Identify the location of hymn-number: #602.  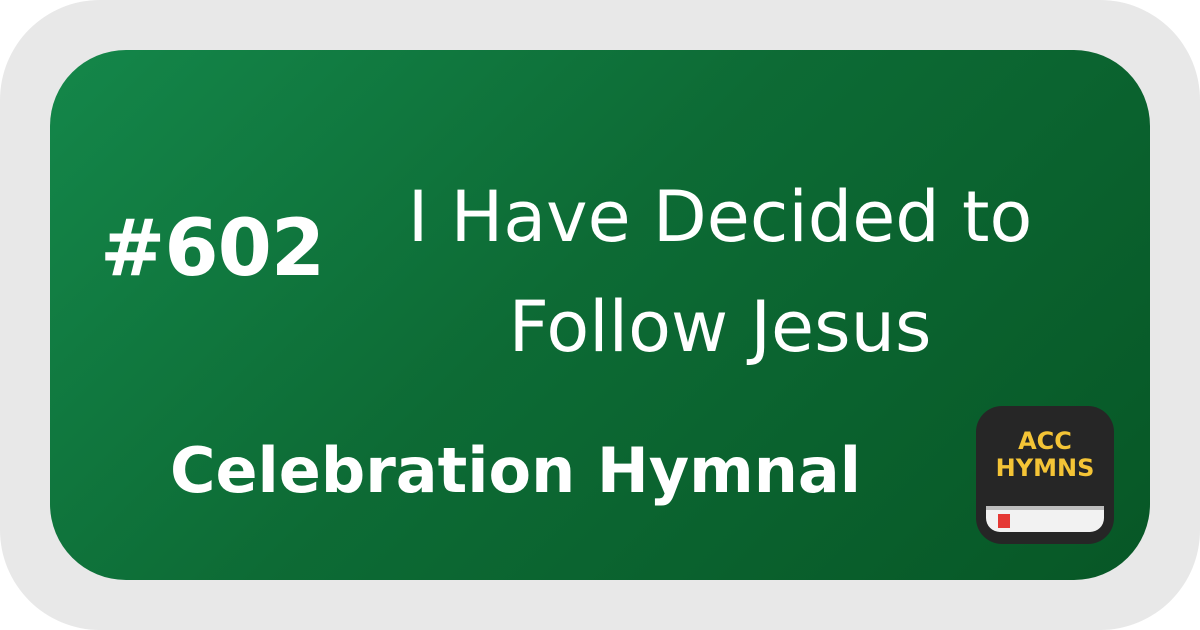
(212, 249).